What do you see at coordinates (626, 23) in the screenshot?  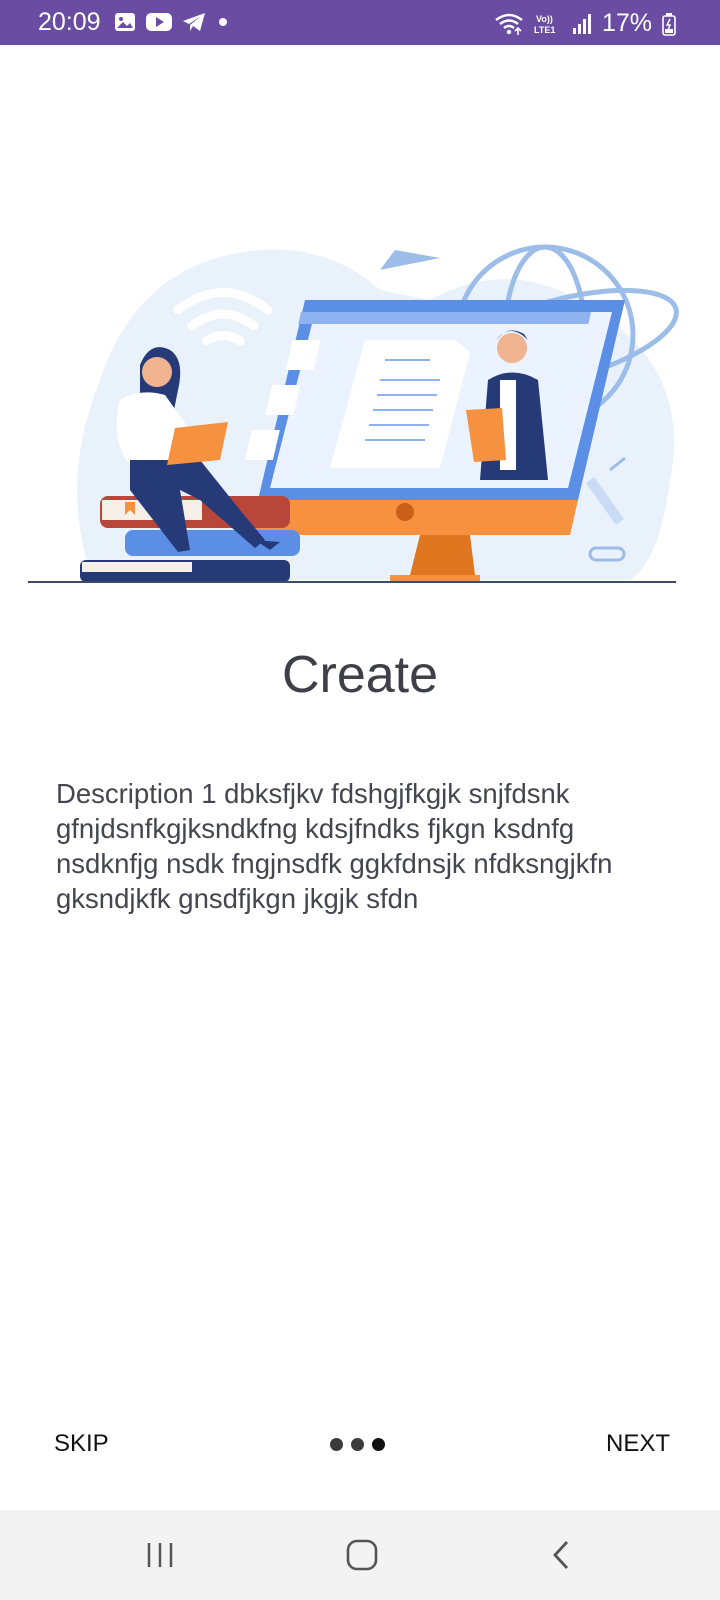 I see `battery-percent: 17%` at bounding box center [626, 23].